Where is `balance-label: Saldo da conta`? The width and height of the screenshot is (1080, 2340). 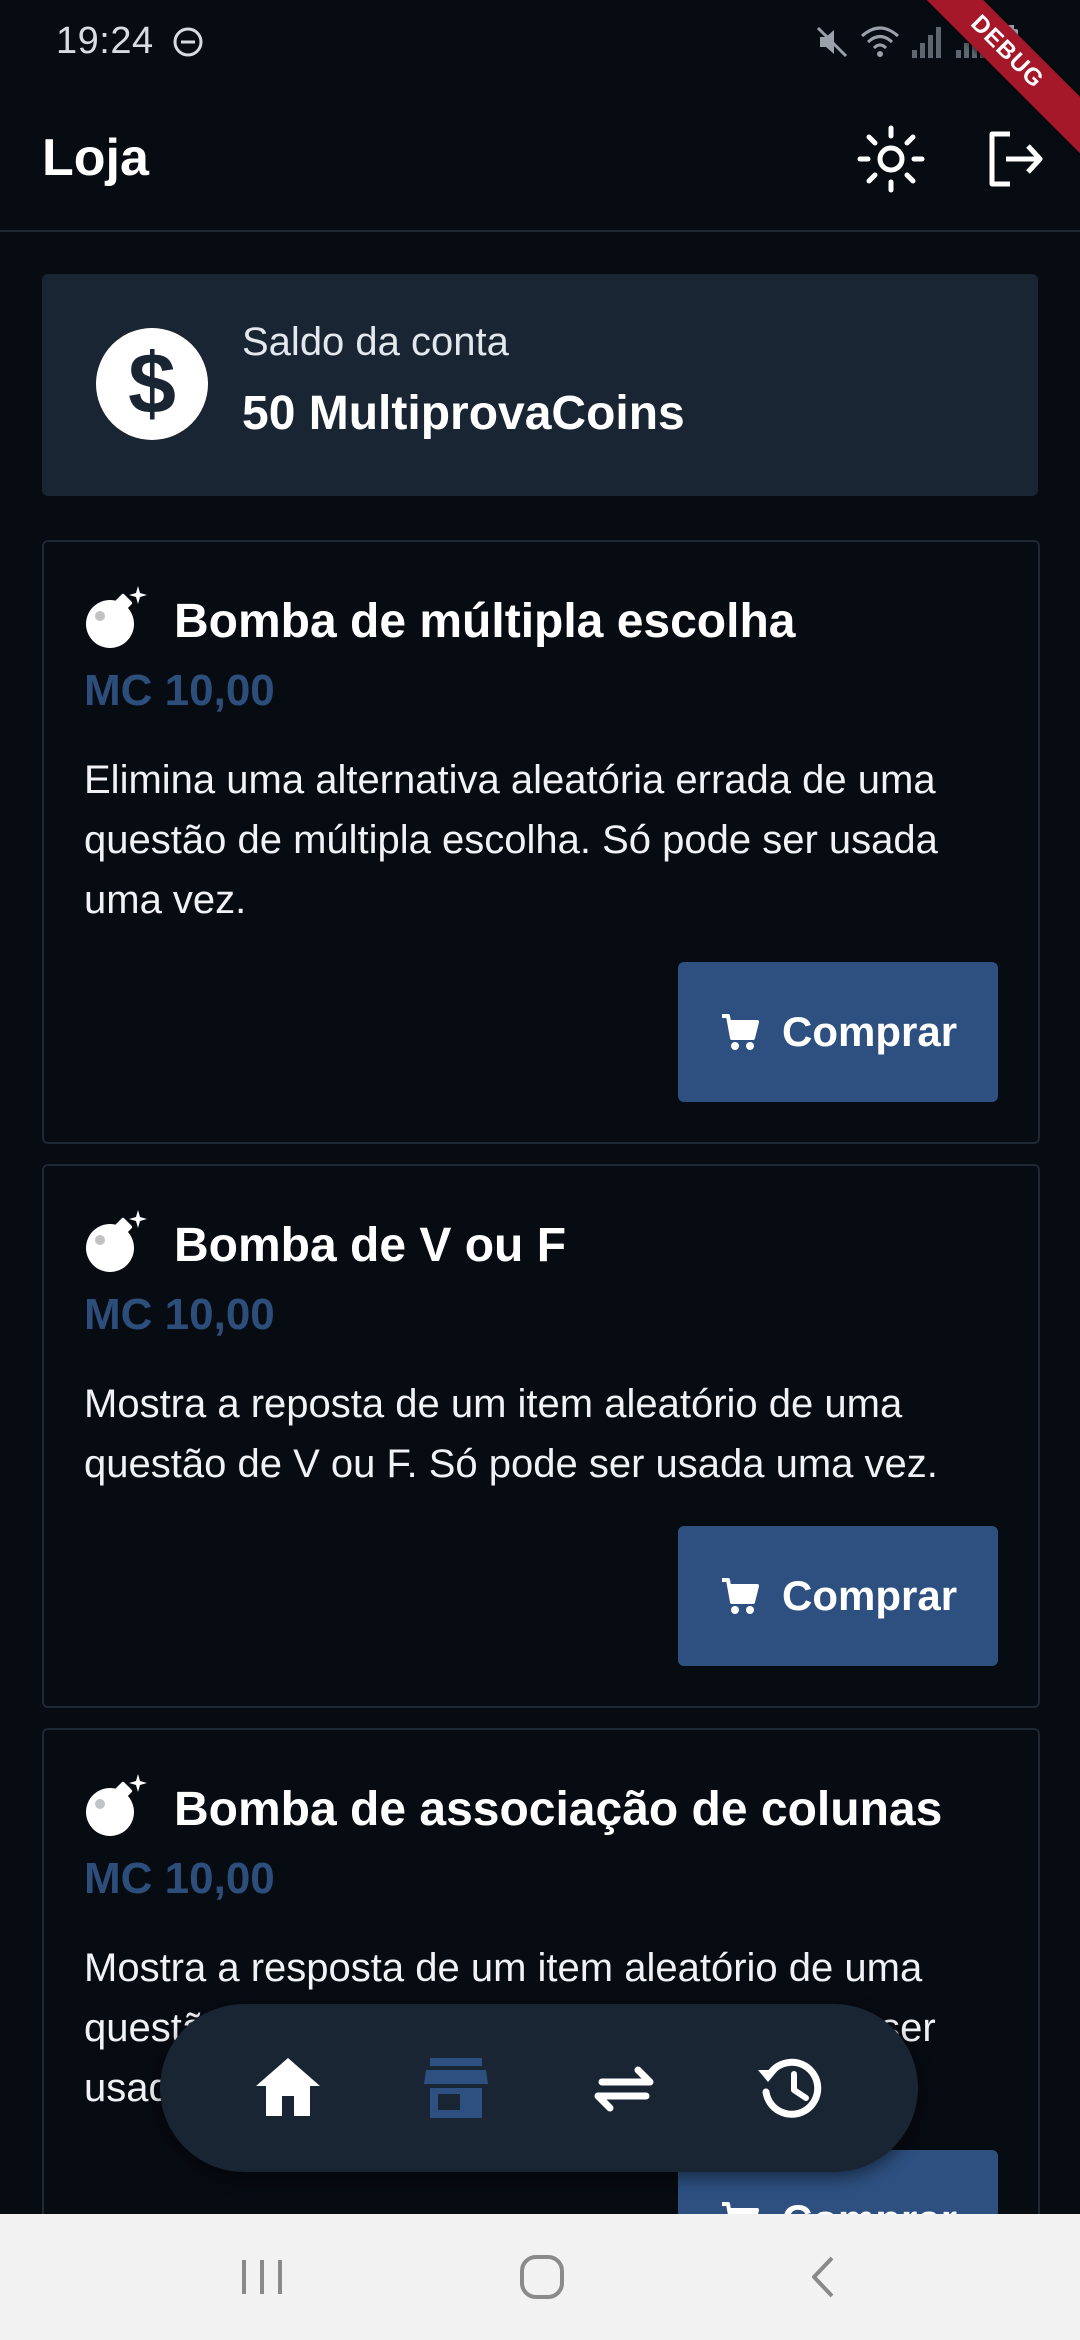 balance-label: Saldo da conta is located at coordinates (375, 342).